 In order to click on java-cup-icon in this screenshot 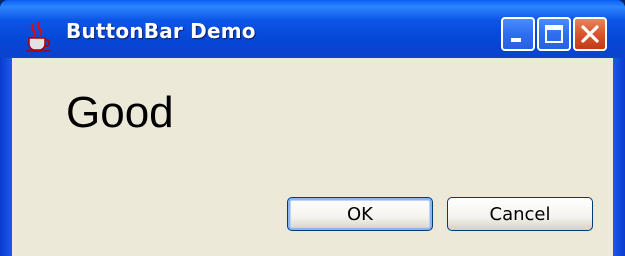, I will do `click(38, 36)`.